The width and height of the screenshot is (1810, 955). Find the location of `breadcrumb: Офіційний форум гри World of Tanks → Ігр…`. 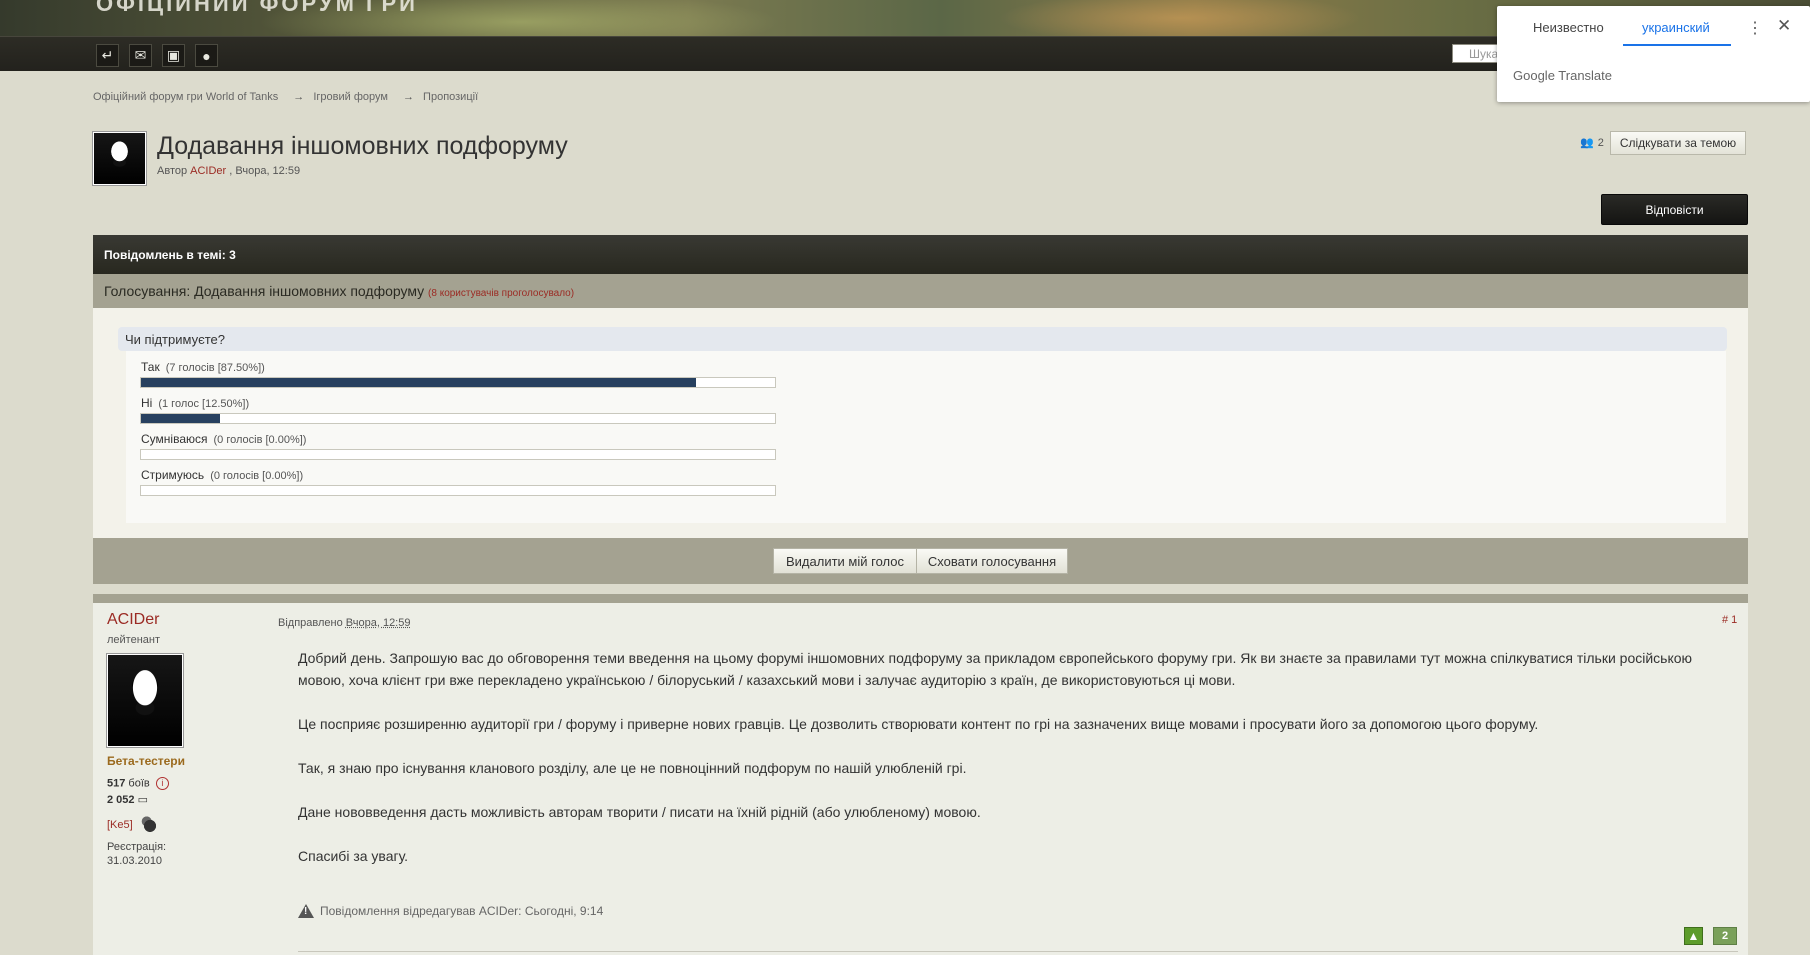

breadcrumb: Офіційний форум гри World of Tanks → Ігр… is located at coordinates (288, 97).